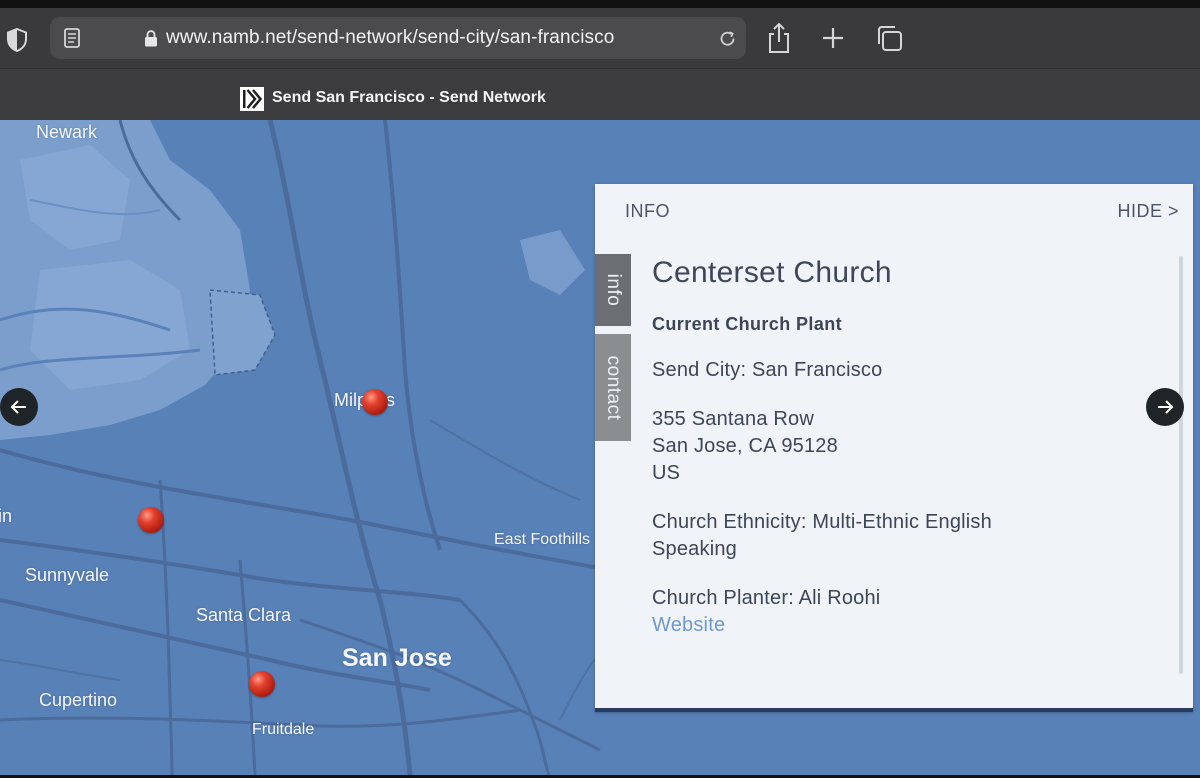  I want to click on tab-contact: contact, so click(613, 387).